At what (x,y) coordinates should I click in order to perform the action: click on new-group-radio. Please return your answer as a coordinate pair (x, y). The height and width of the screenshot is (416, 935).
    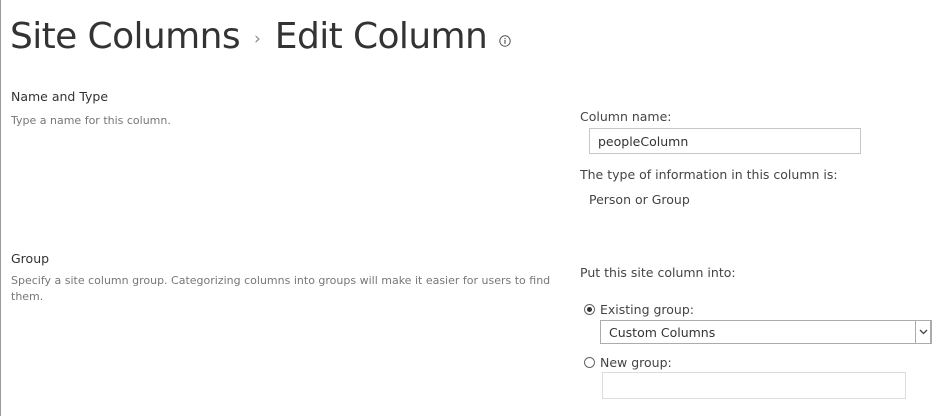
    Looking at the image, I should click on (589, 362).